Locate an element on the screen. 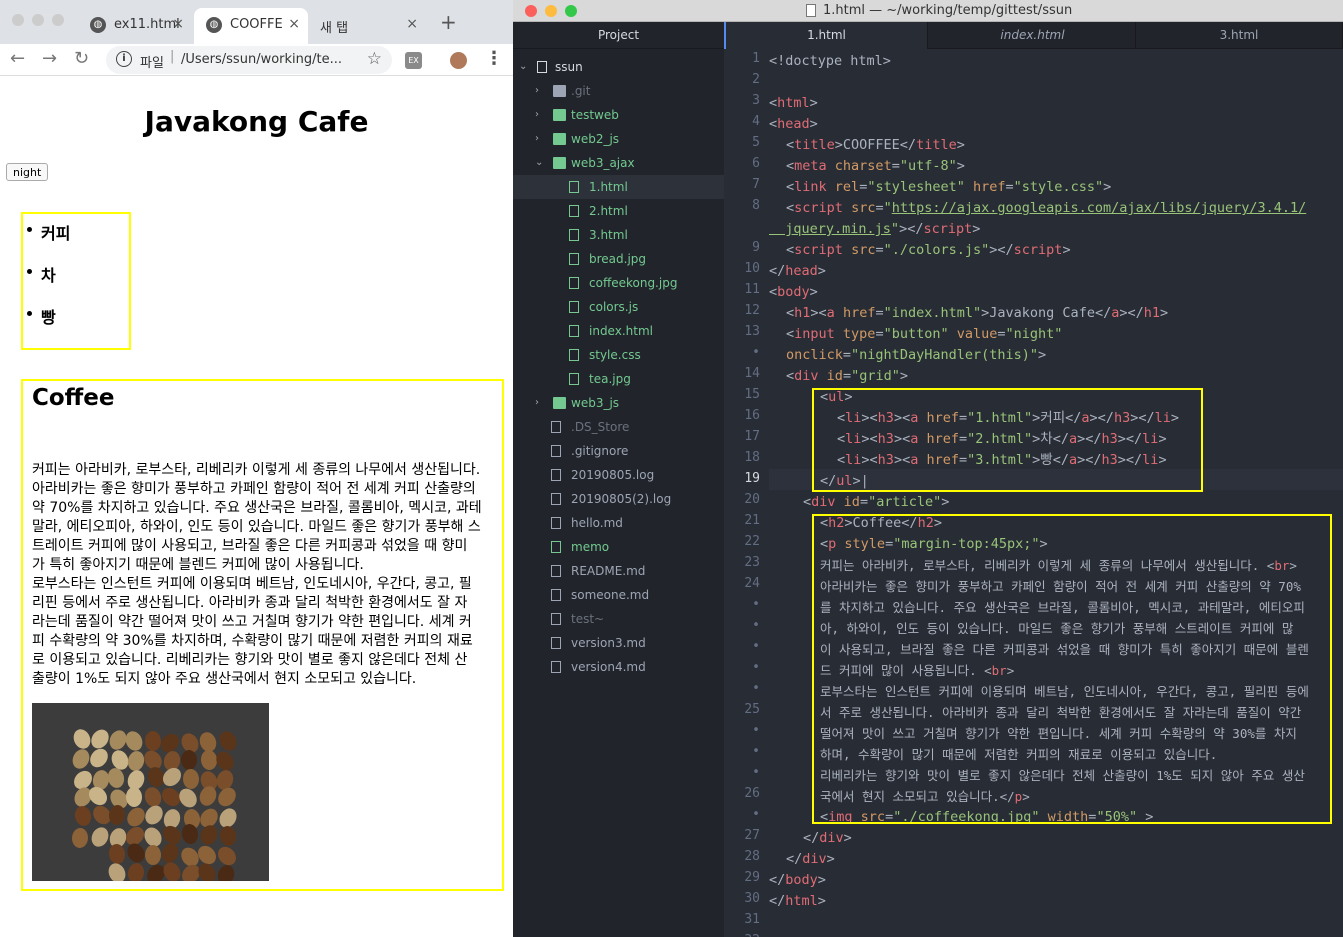  profile-avatar-icon is located at coordinates (458, 60).